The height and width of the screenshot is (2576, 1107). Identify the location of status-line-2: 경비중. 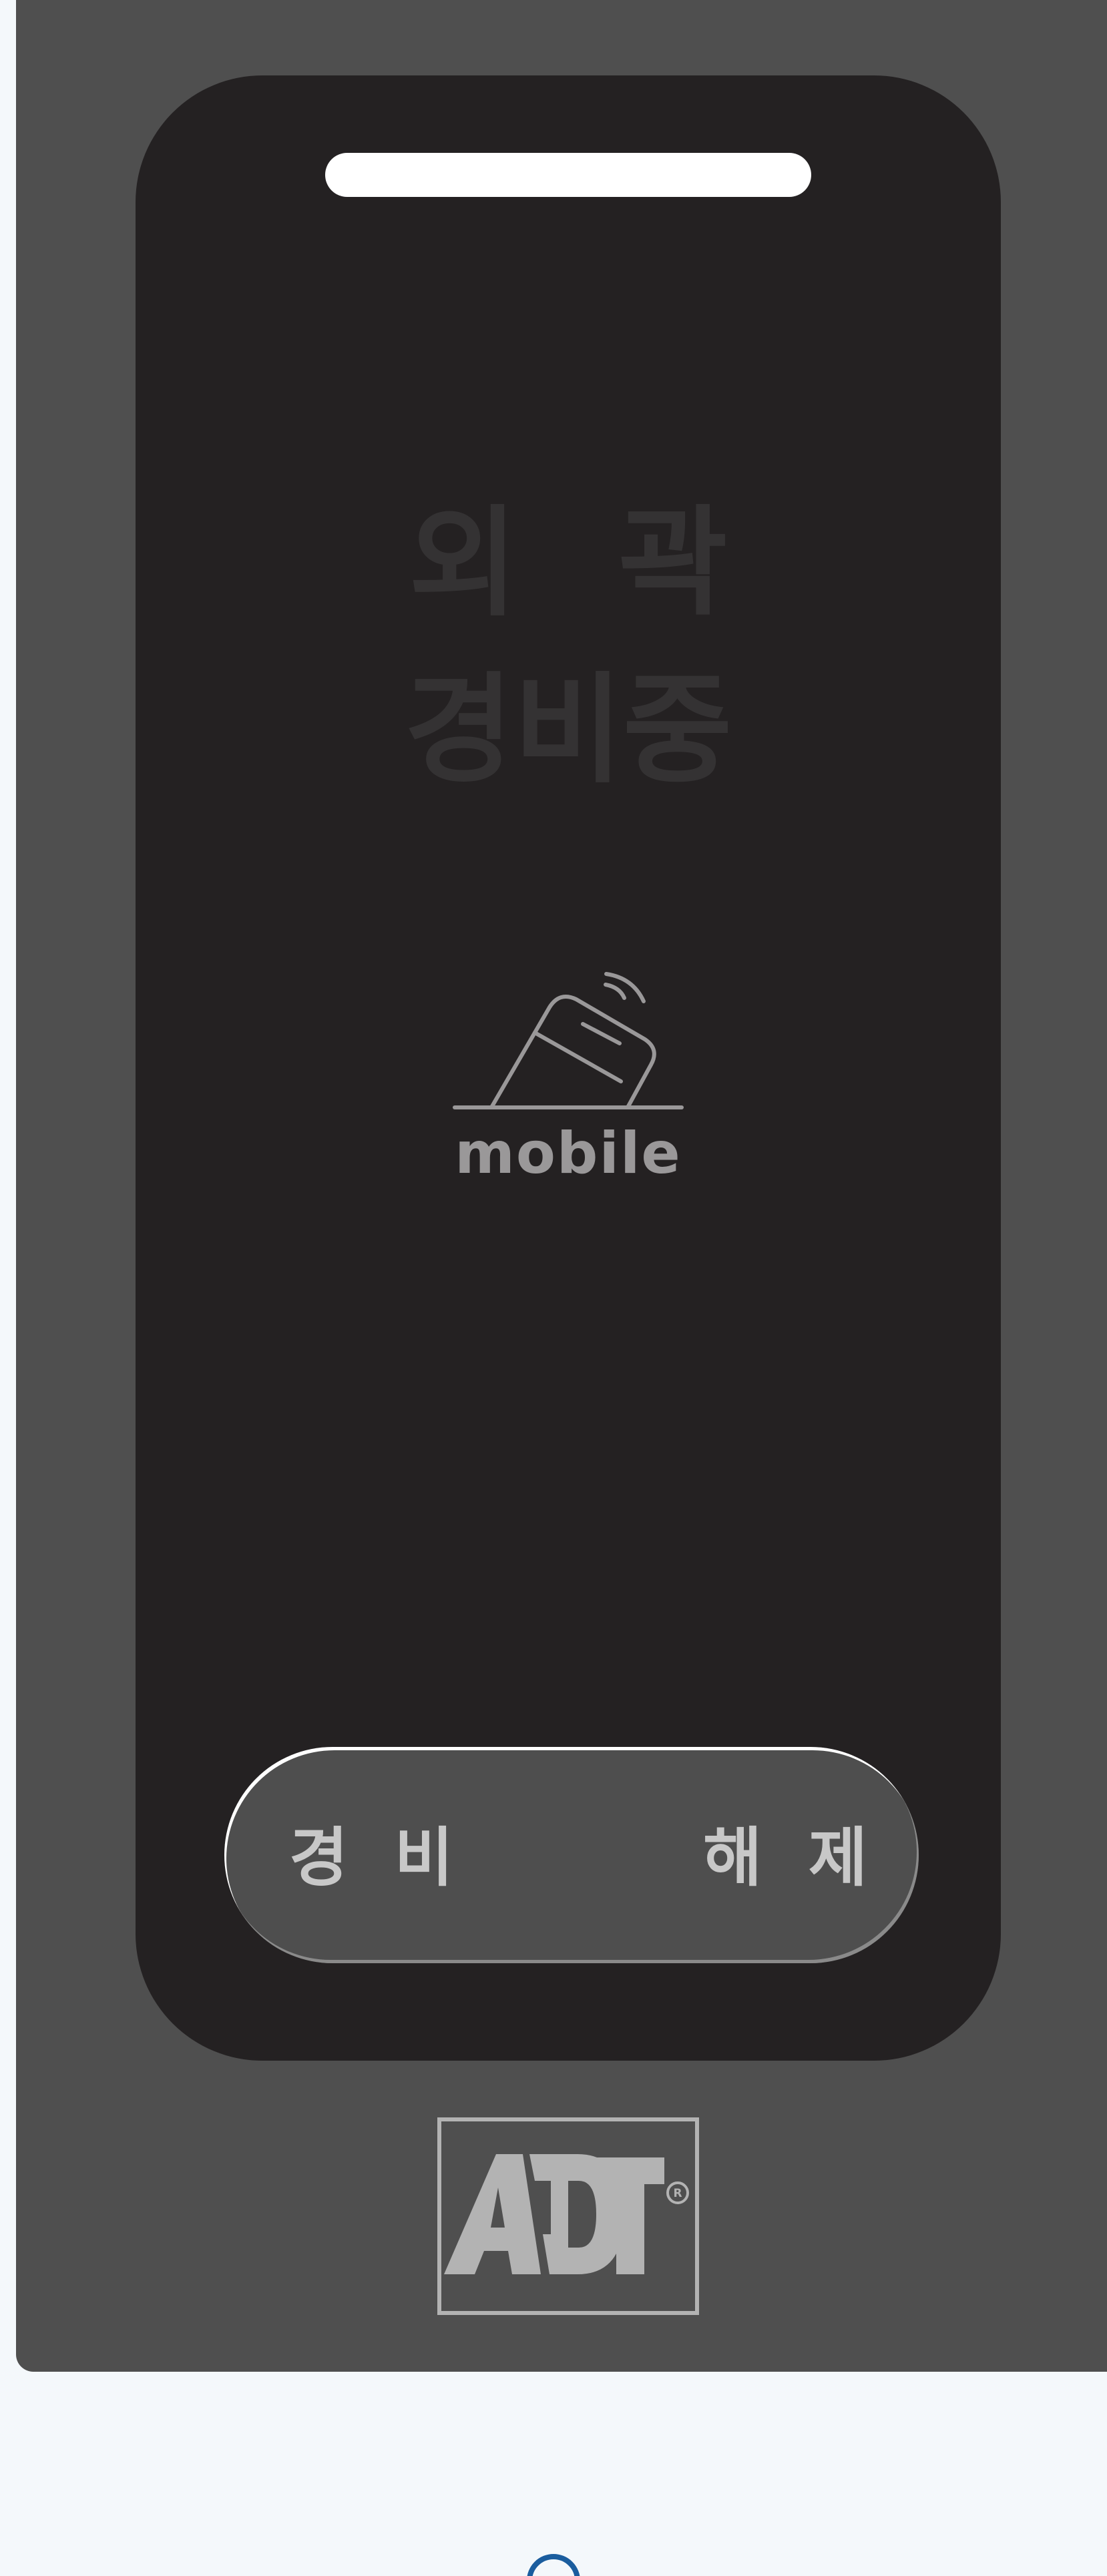
(568, 730).